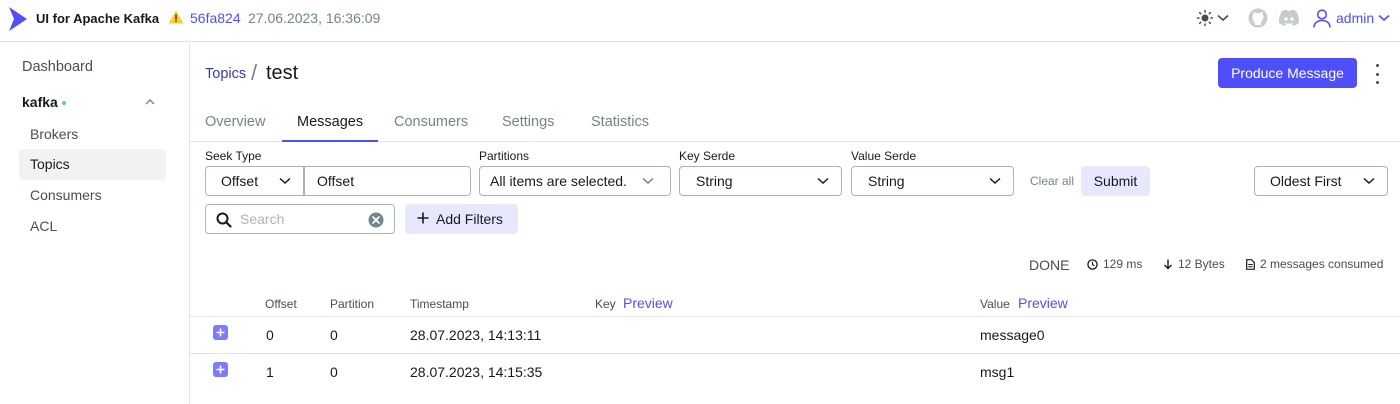 The height and width of the screenshot is (404, 1400). I want to click on row-1-timestamp: 28.07.2023, 14:15:35, so click(476, 372).